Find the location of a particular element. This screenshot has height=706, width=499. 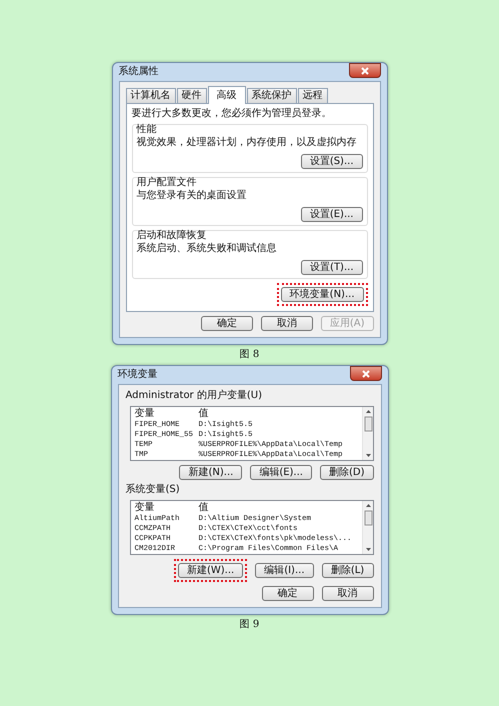

notice-text: 要进行大多数更改，您必须作为管理员登录。 is located at coordinates (232, 114).